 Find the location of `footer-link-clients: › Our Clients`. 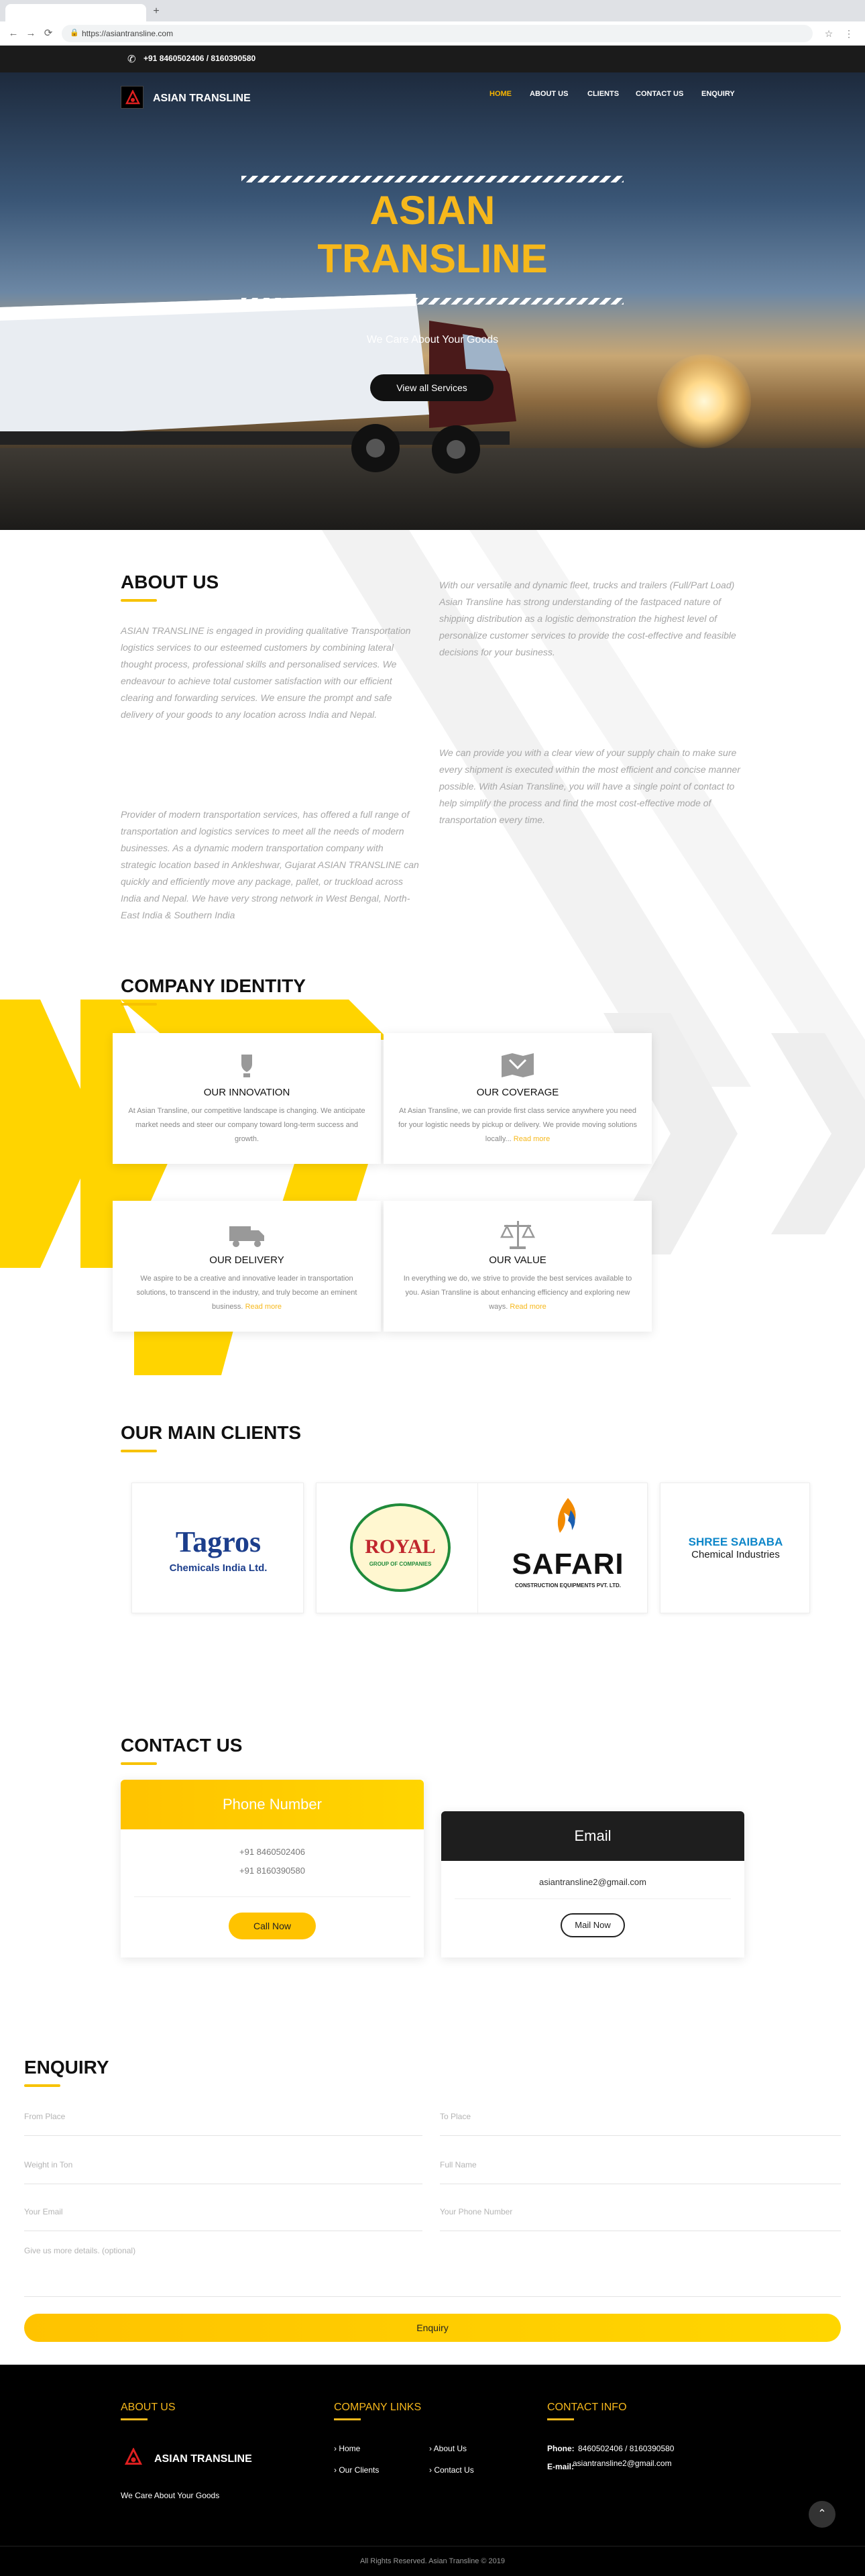

footer-link-clients: › Our Clients is located at coordinates (356, 2470).